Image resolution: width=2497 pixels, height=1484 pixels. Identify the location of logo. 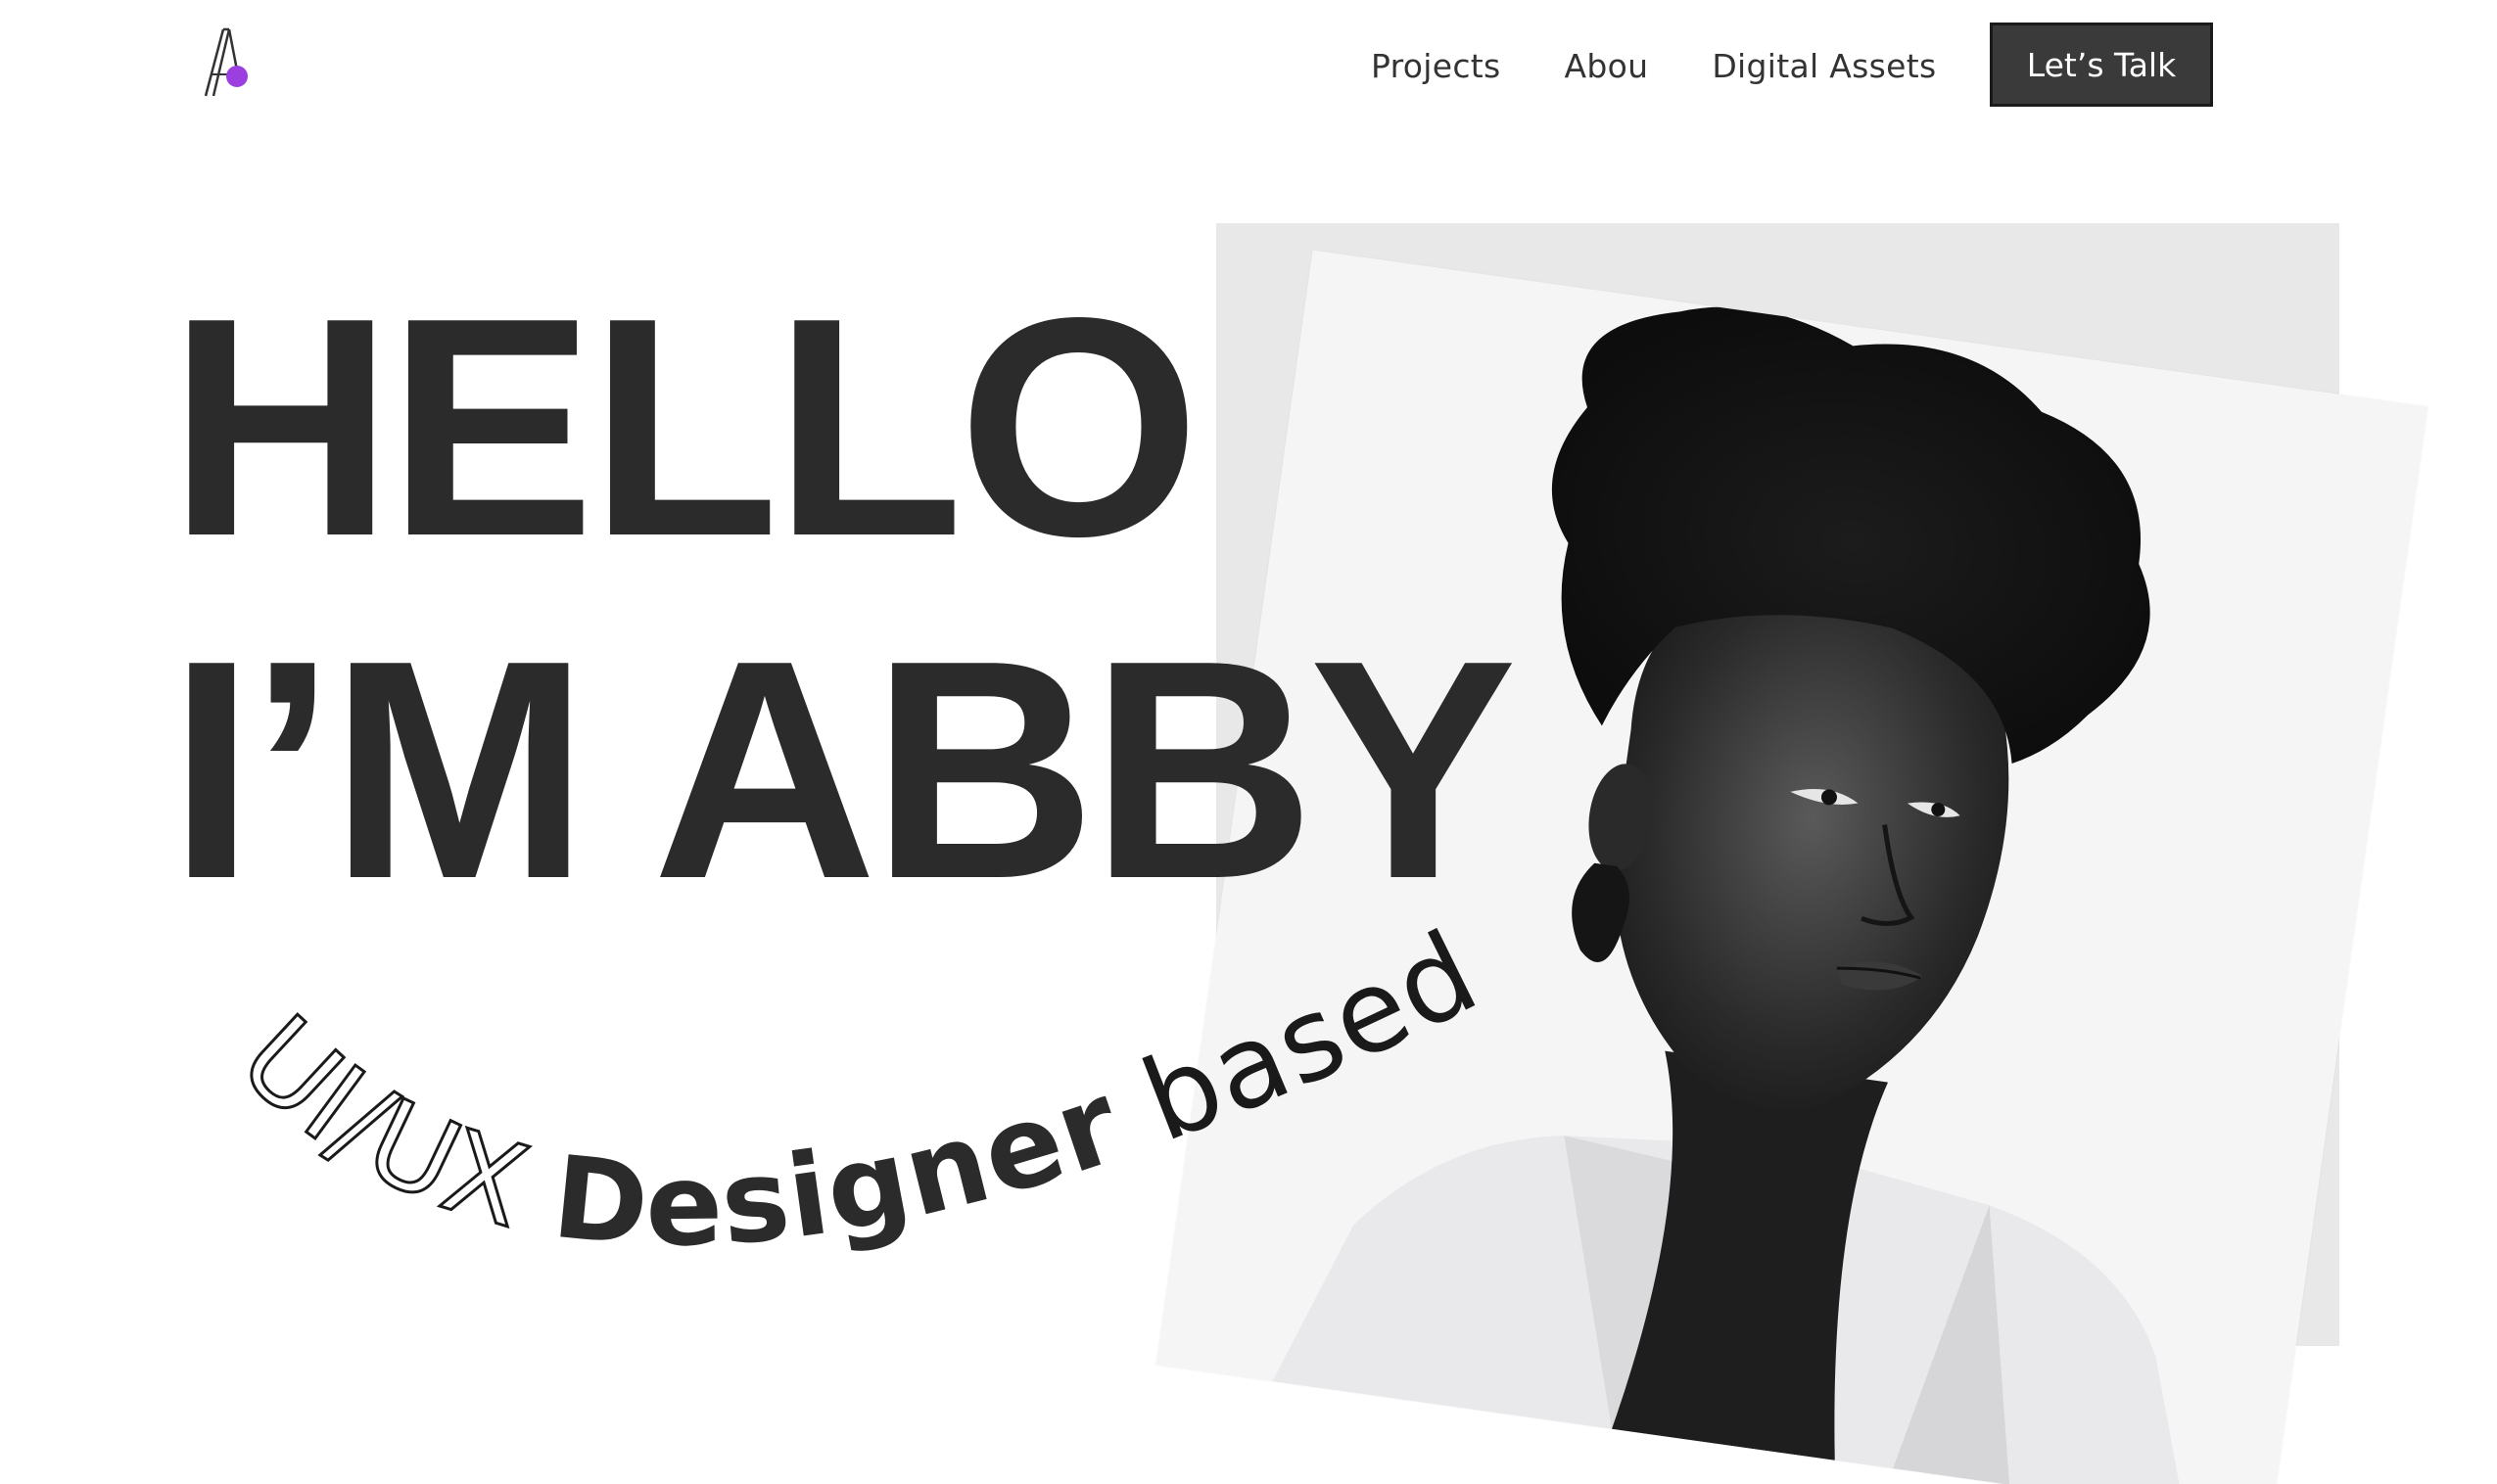
(226, 62).